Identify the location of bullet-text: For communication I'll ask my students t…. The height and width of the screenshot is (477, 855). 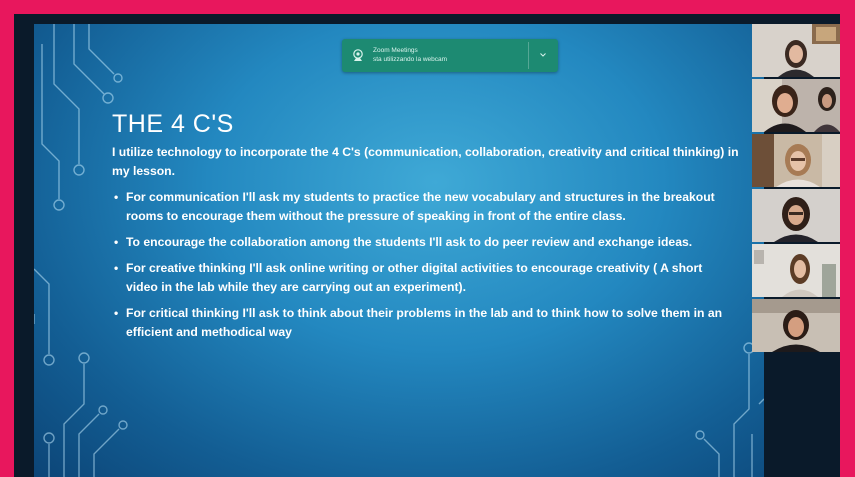
(420, 206).